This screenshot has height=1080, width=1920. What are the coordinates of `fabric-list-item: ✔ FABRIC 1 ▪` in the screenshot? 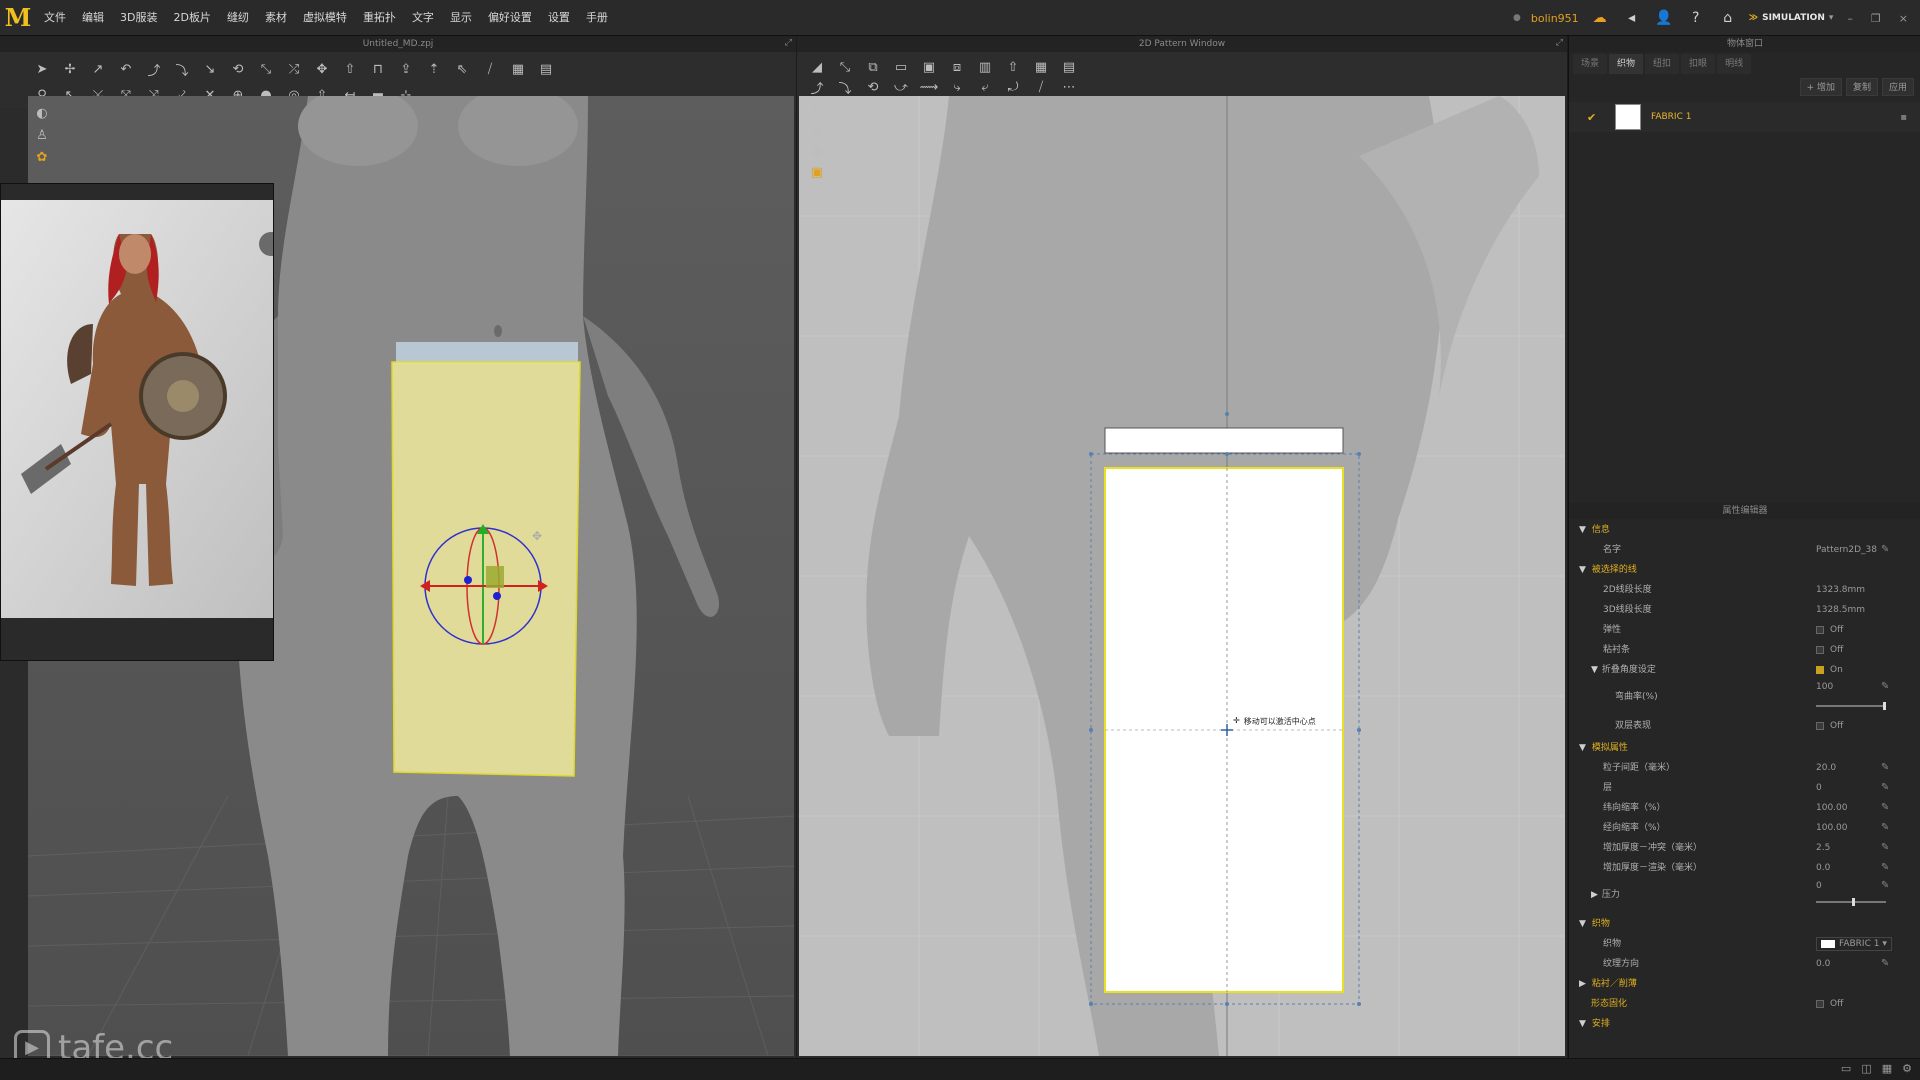 It's located at (1744, 117).